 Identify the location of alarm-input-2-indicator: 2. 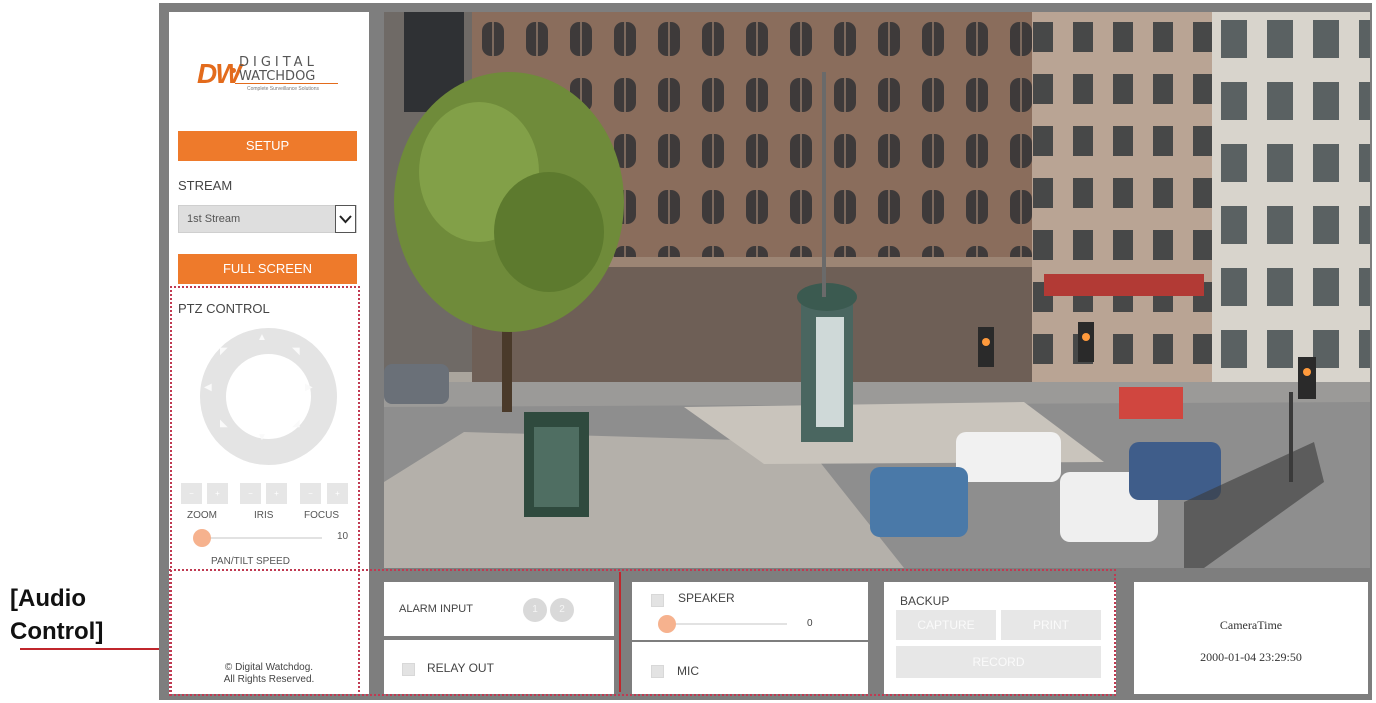
(562, 610).